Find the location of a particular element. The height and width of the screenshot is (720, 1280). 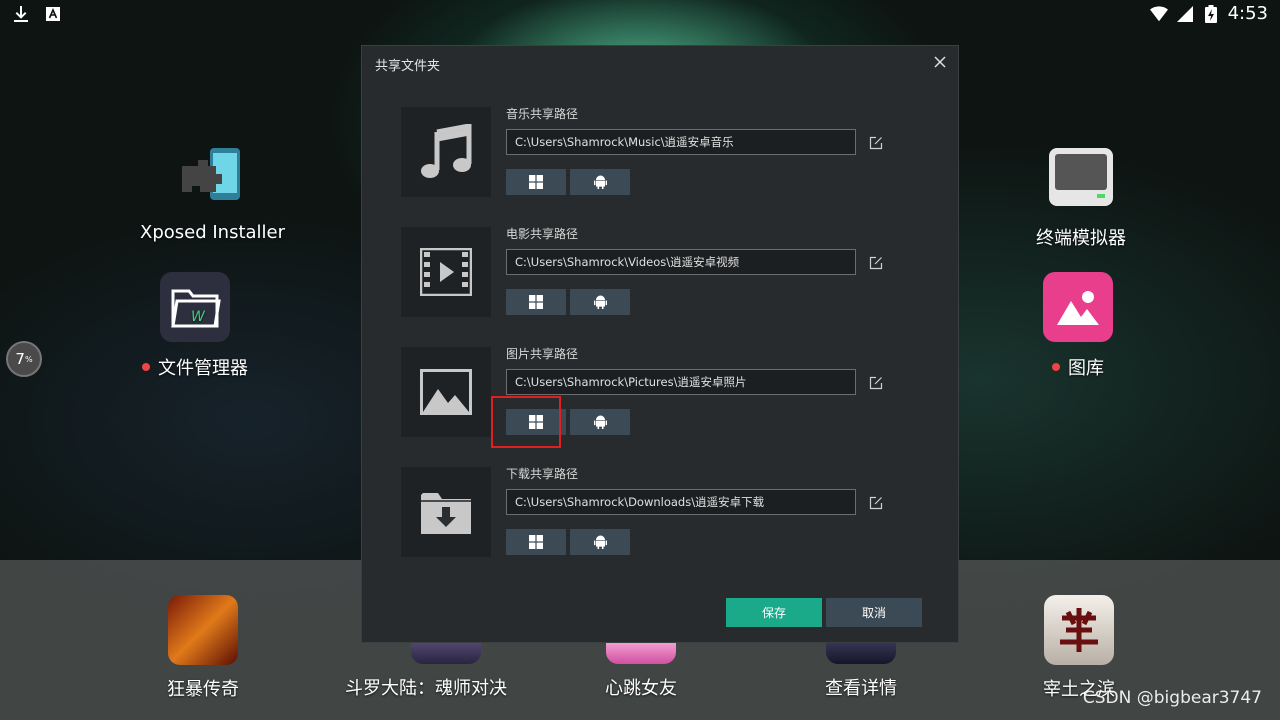

section-label: 电影共享路径 is located at coordinates (542, 234).